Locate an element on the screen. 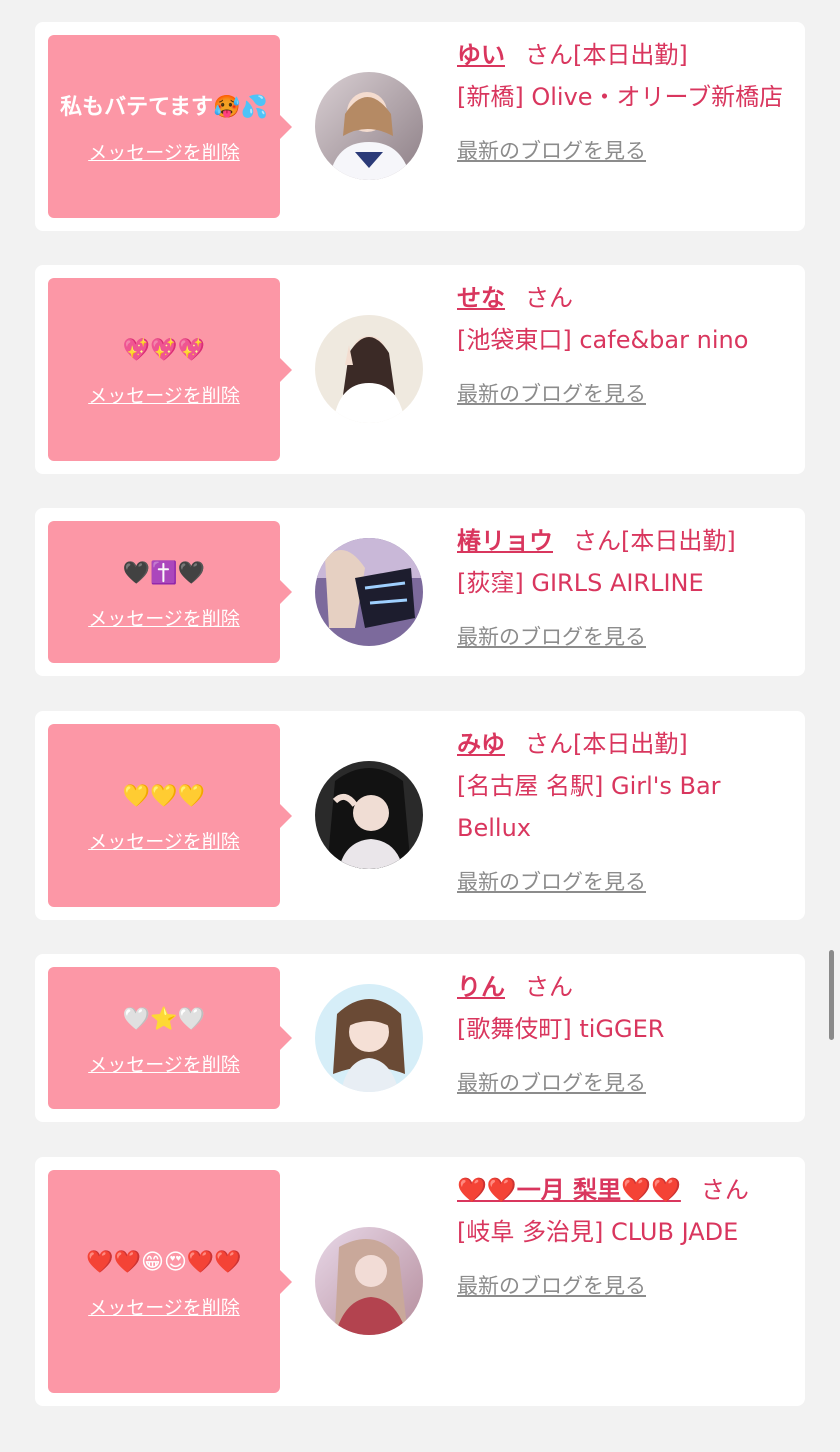 Image resolution: width=840 pixels, height=1452 pixels. message-text: 🤍⭐🤍 is located at coordinates (164, 1019).